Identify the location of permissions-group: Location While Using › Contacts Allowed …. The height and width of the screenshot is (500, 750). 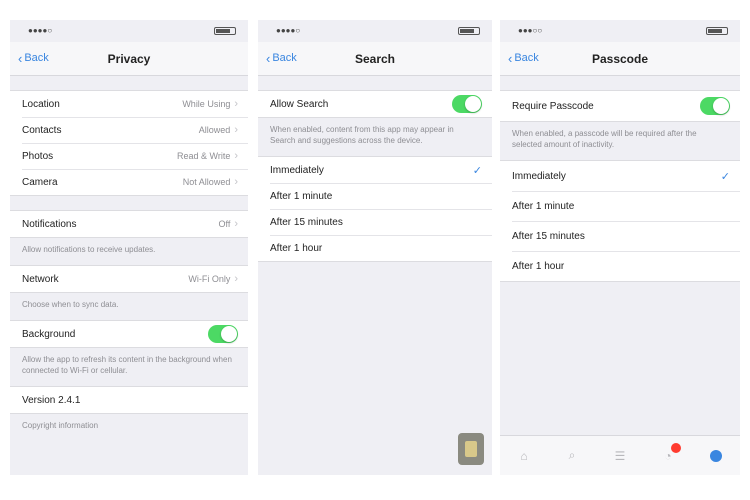
(129, 143).